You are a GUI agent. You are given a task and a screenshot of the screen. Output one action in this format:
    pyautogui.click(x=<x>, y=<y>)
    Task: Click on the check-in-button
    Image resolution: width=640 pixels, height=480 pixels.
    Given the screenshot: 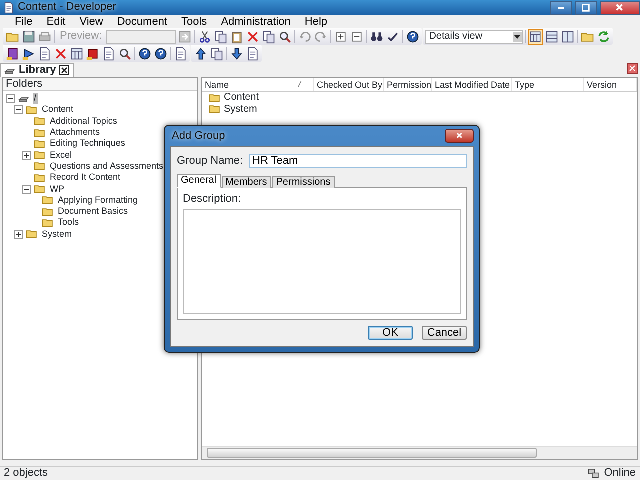 What is the action you would take?
    pyautogui.click(x=200, y=54)
    